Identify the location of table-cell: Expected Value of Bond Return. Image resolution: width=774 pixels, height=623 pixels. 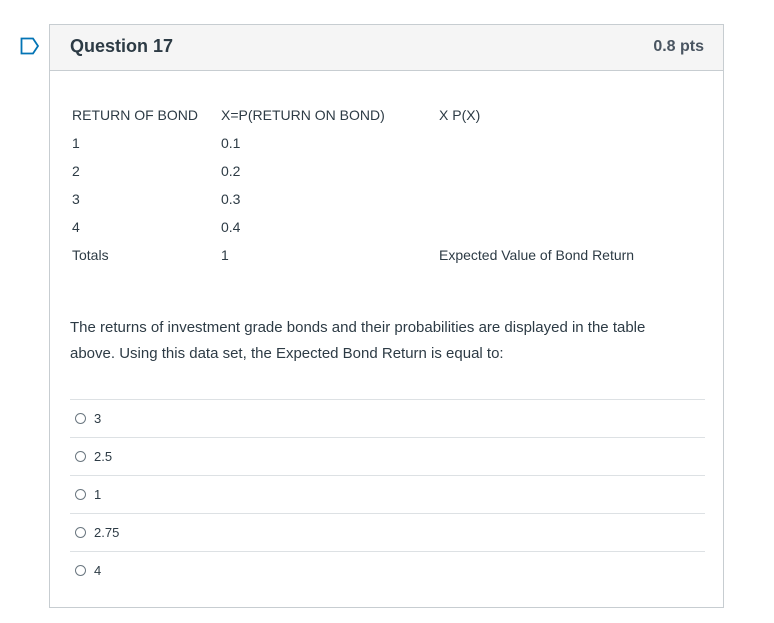
(537, 255).